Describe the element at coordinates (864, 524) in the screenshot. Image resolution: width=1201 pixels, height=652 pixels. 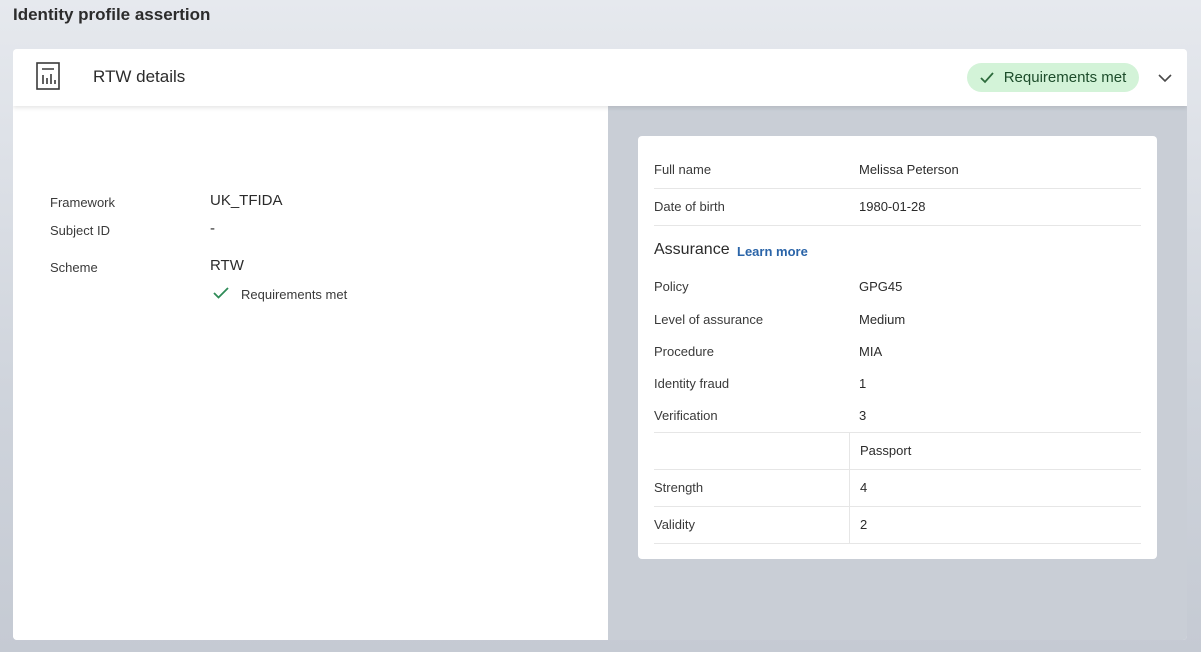
I see `validity-value: 2` at that location.